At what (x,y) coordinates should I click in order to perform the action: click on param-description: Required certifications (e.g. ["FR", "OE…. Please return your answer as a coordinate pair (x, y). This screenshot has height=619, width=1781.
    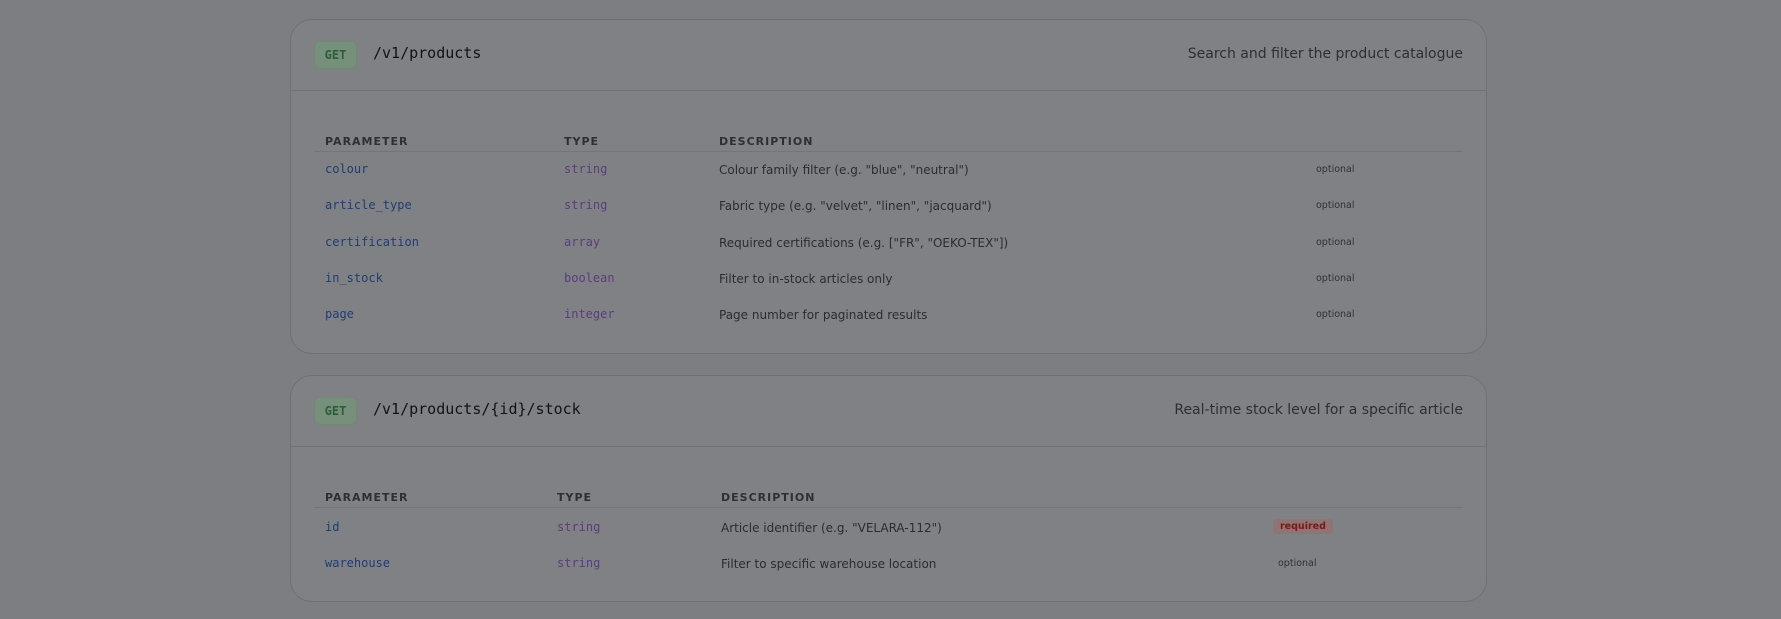
    Looking at the image, I should click on (864, 243).